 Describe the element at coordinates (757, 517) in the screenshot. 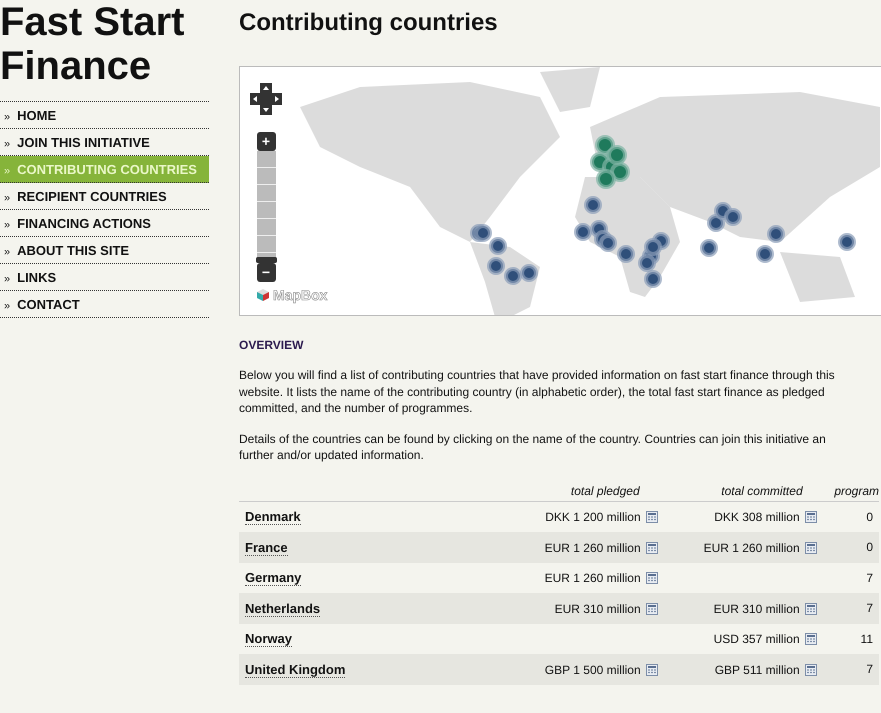

I see `table-cell: DKK 308 million` at that location.